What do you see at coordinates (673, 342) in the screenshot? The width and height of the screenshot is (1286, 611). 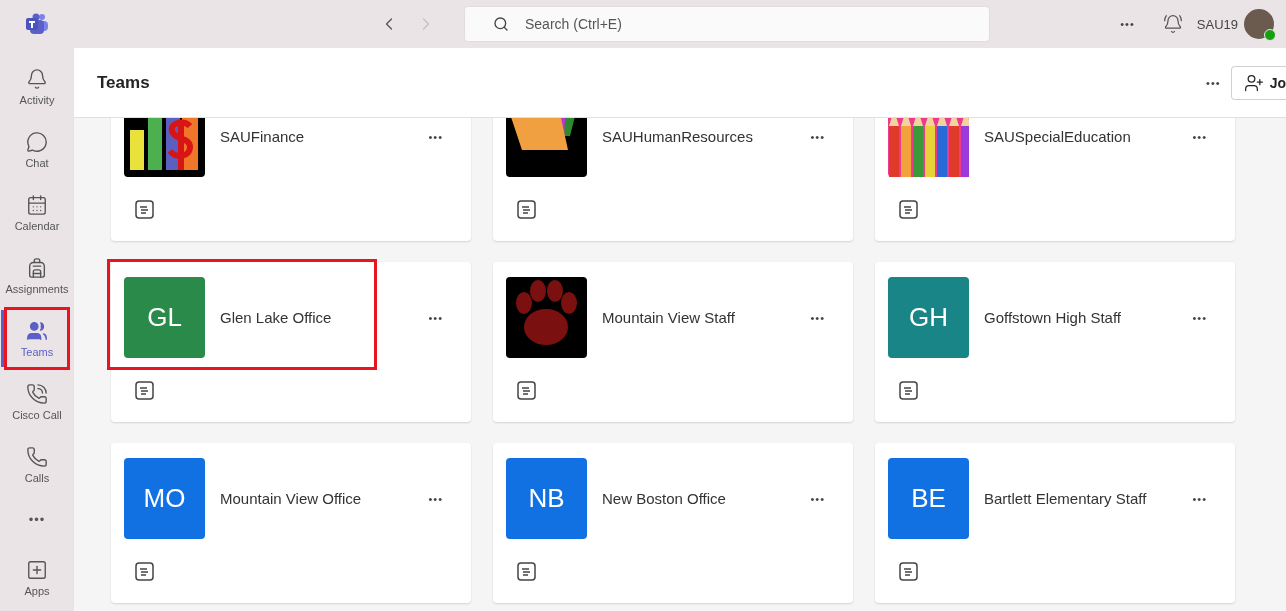 I see `team-card: Mountain View Staff •••` at bounding box center [673, 342].